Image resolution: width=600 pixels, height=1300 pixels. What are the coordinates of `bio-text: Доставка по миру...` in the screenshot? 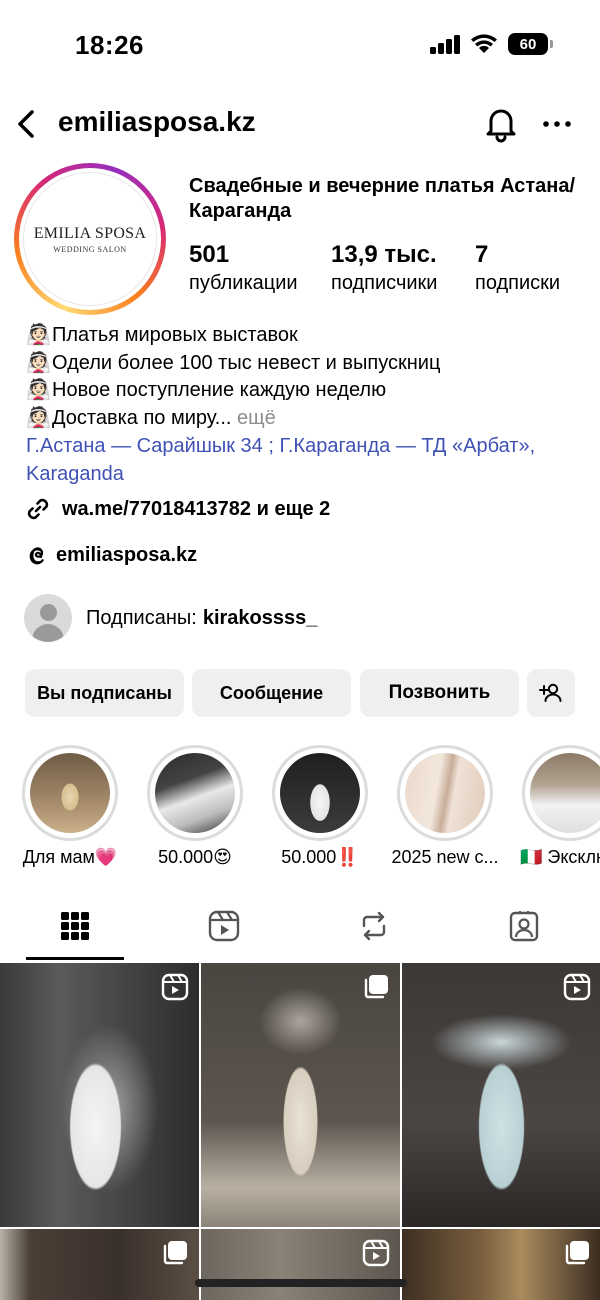 It's located at (142, 417).